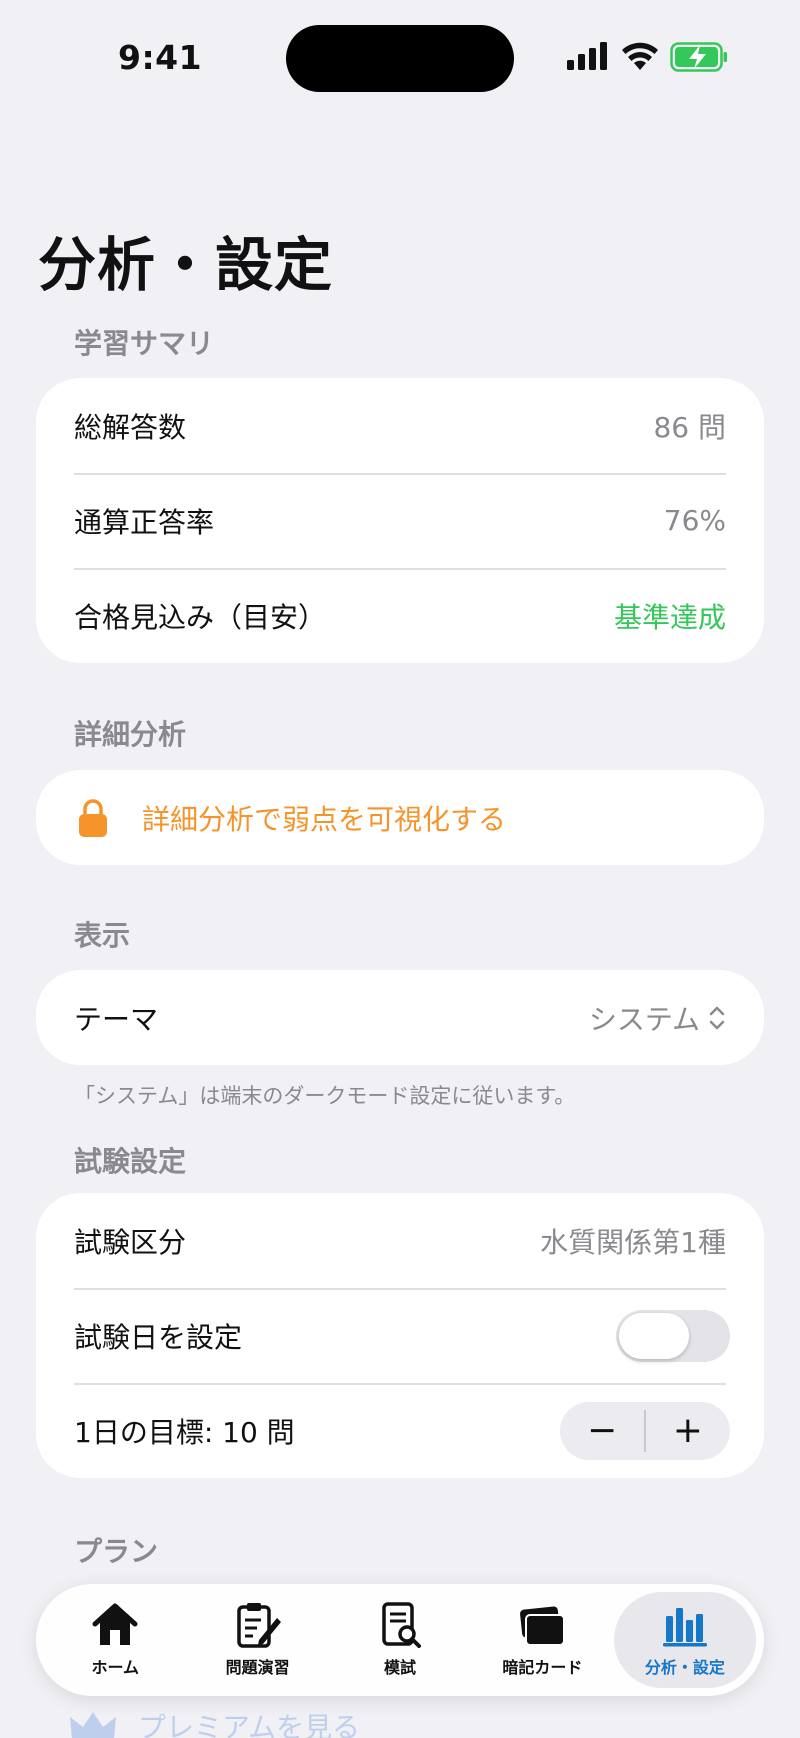 This screenshot has width=800, height=1738. I want to click on theme-picker: システム, so click(657, 1018).